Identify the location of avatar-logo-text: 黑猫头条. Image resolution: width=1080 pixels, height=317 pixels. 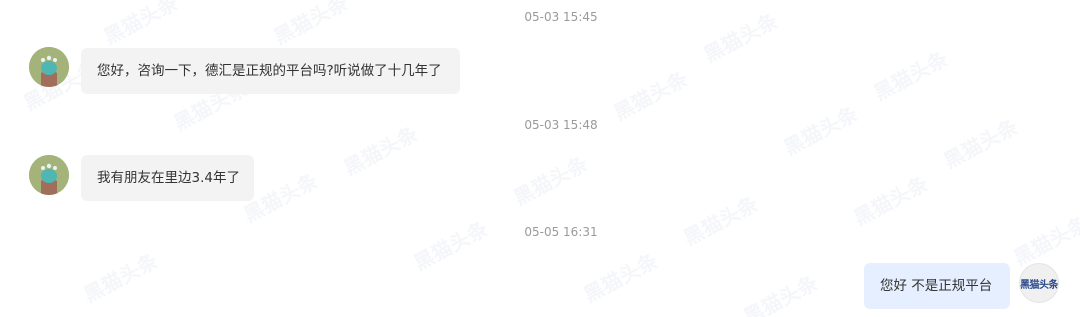
(1039, 285).